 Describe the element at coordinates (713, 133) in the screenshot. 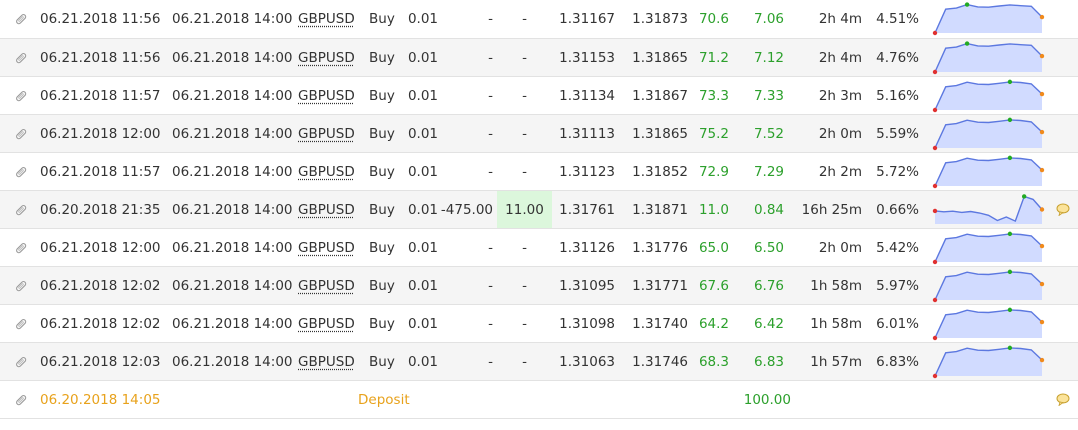

I see `pips: 75.2` at that location.